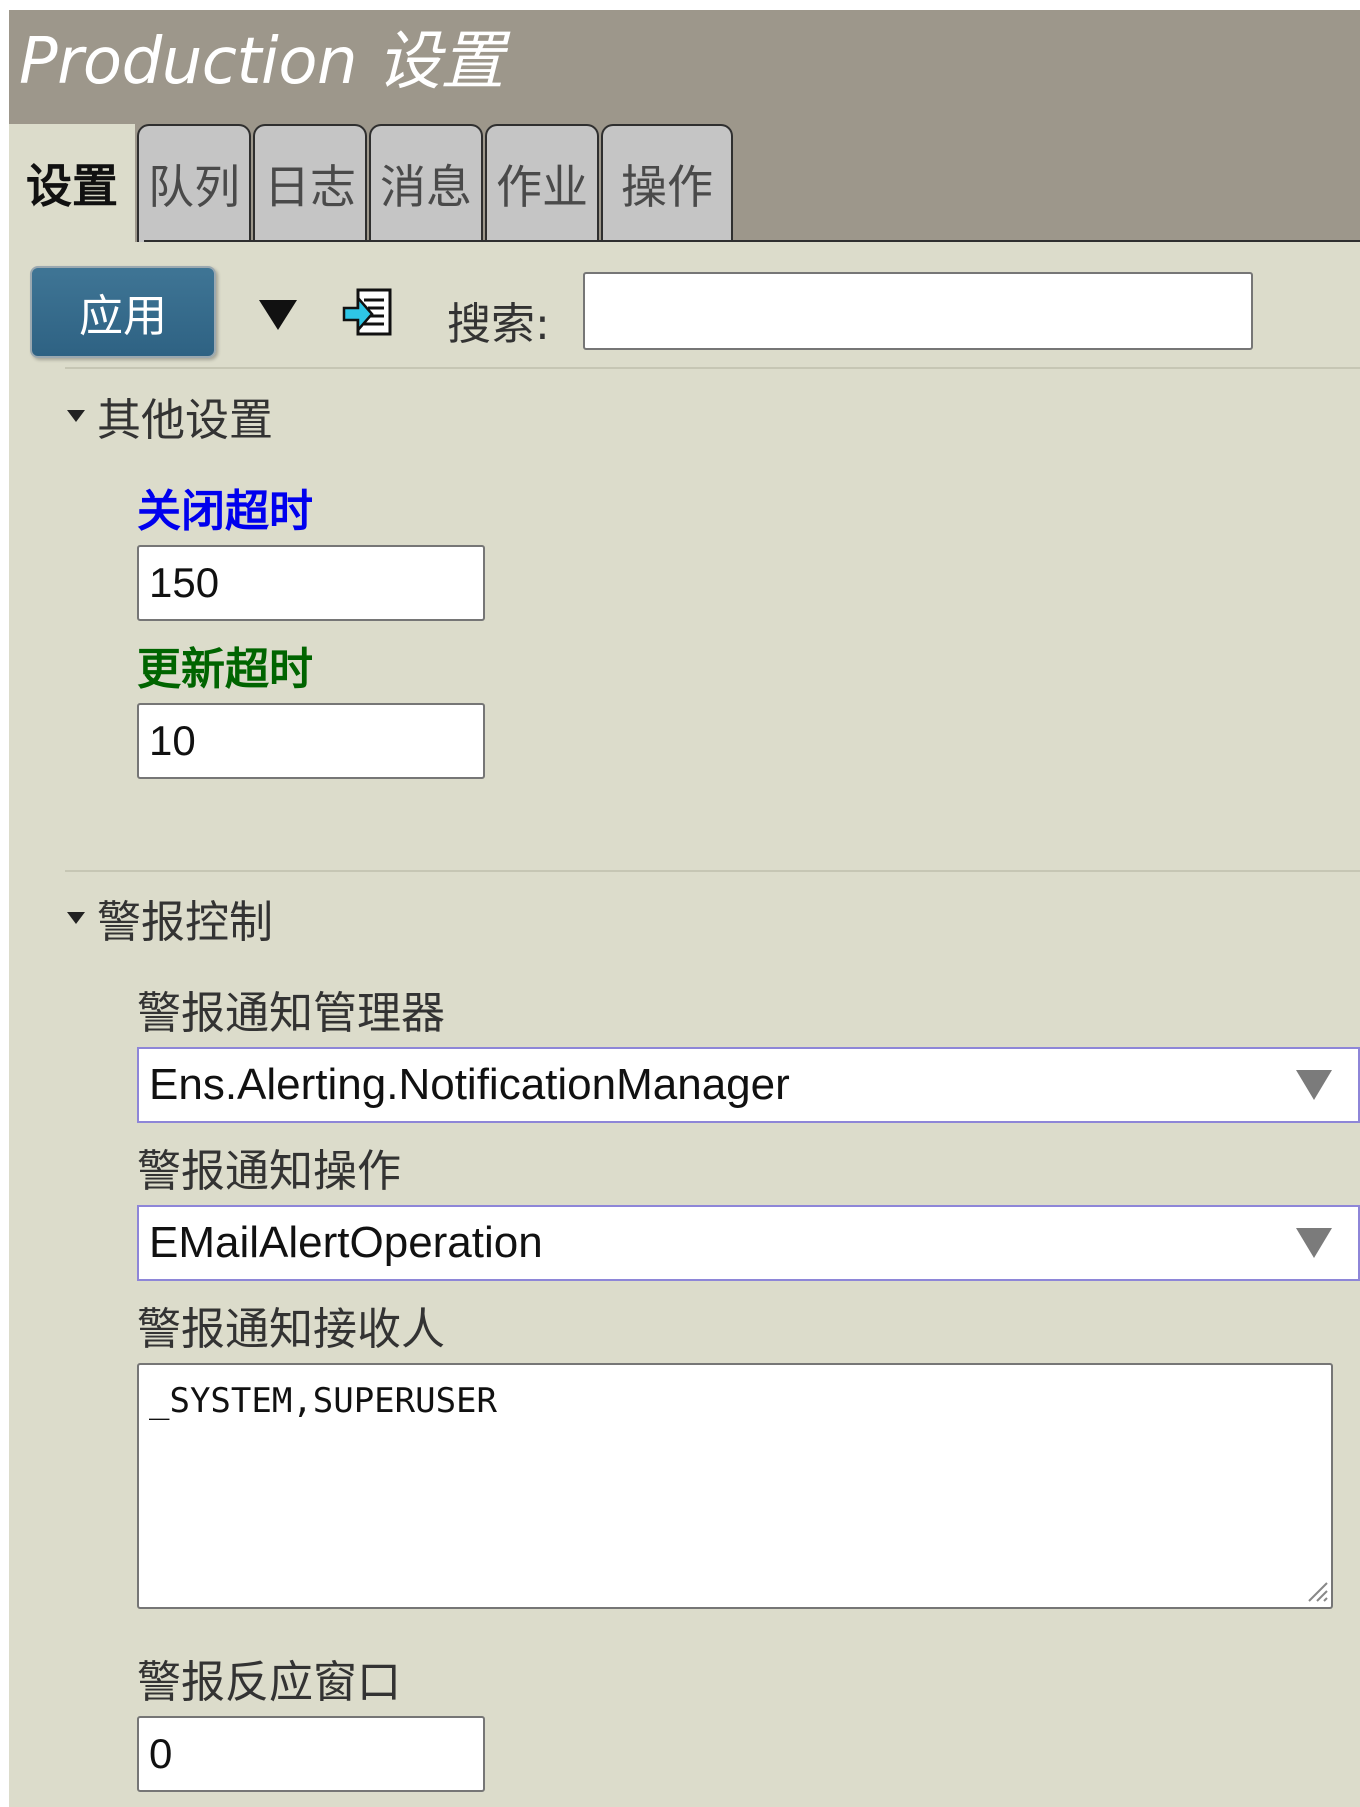 This screenshot has height=1807, width=1360. Describe the element at coordinates (311, 1754) in the screenshot. I see `action-window-input` at that location.